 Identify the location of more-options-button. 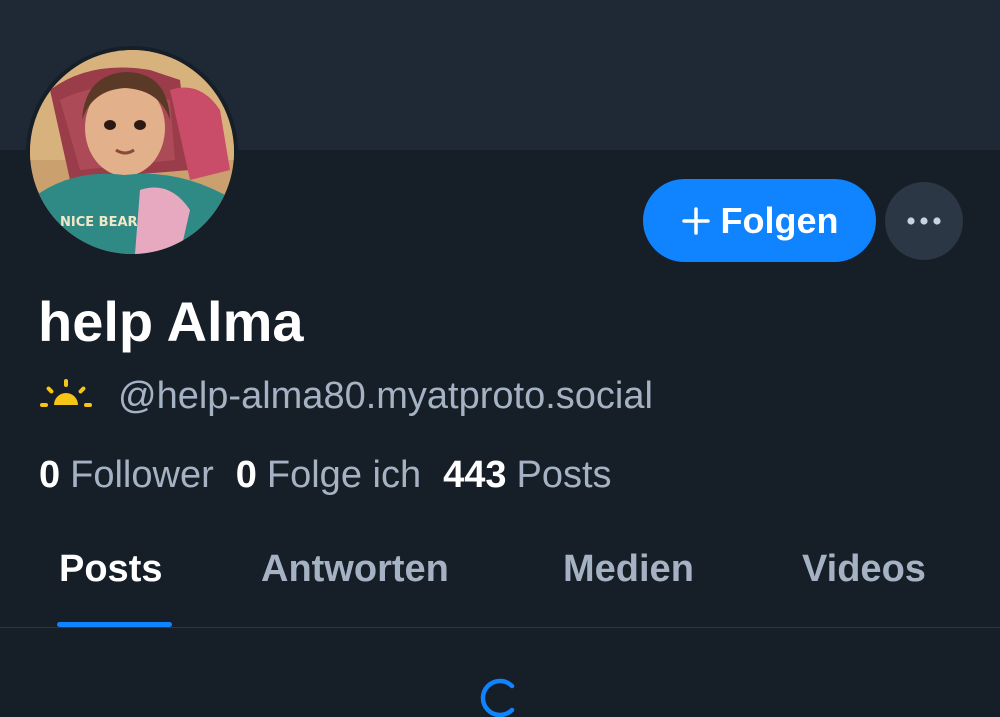
(924, 221).